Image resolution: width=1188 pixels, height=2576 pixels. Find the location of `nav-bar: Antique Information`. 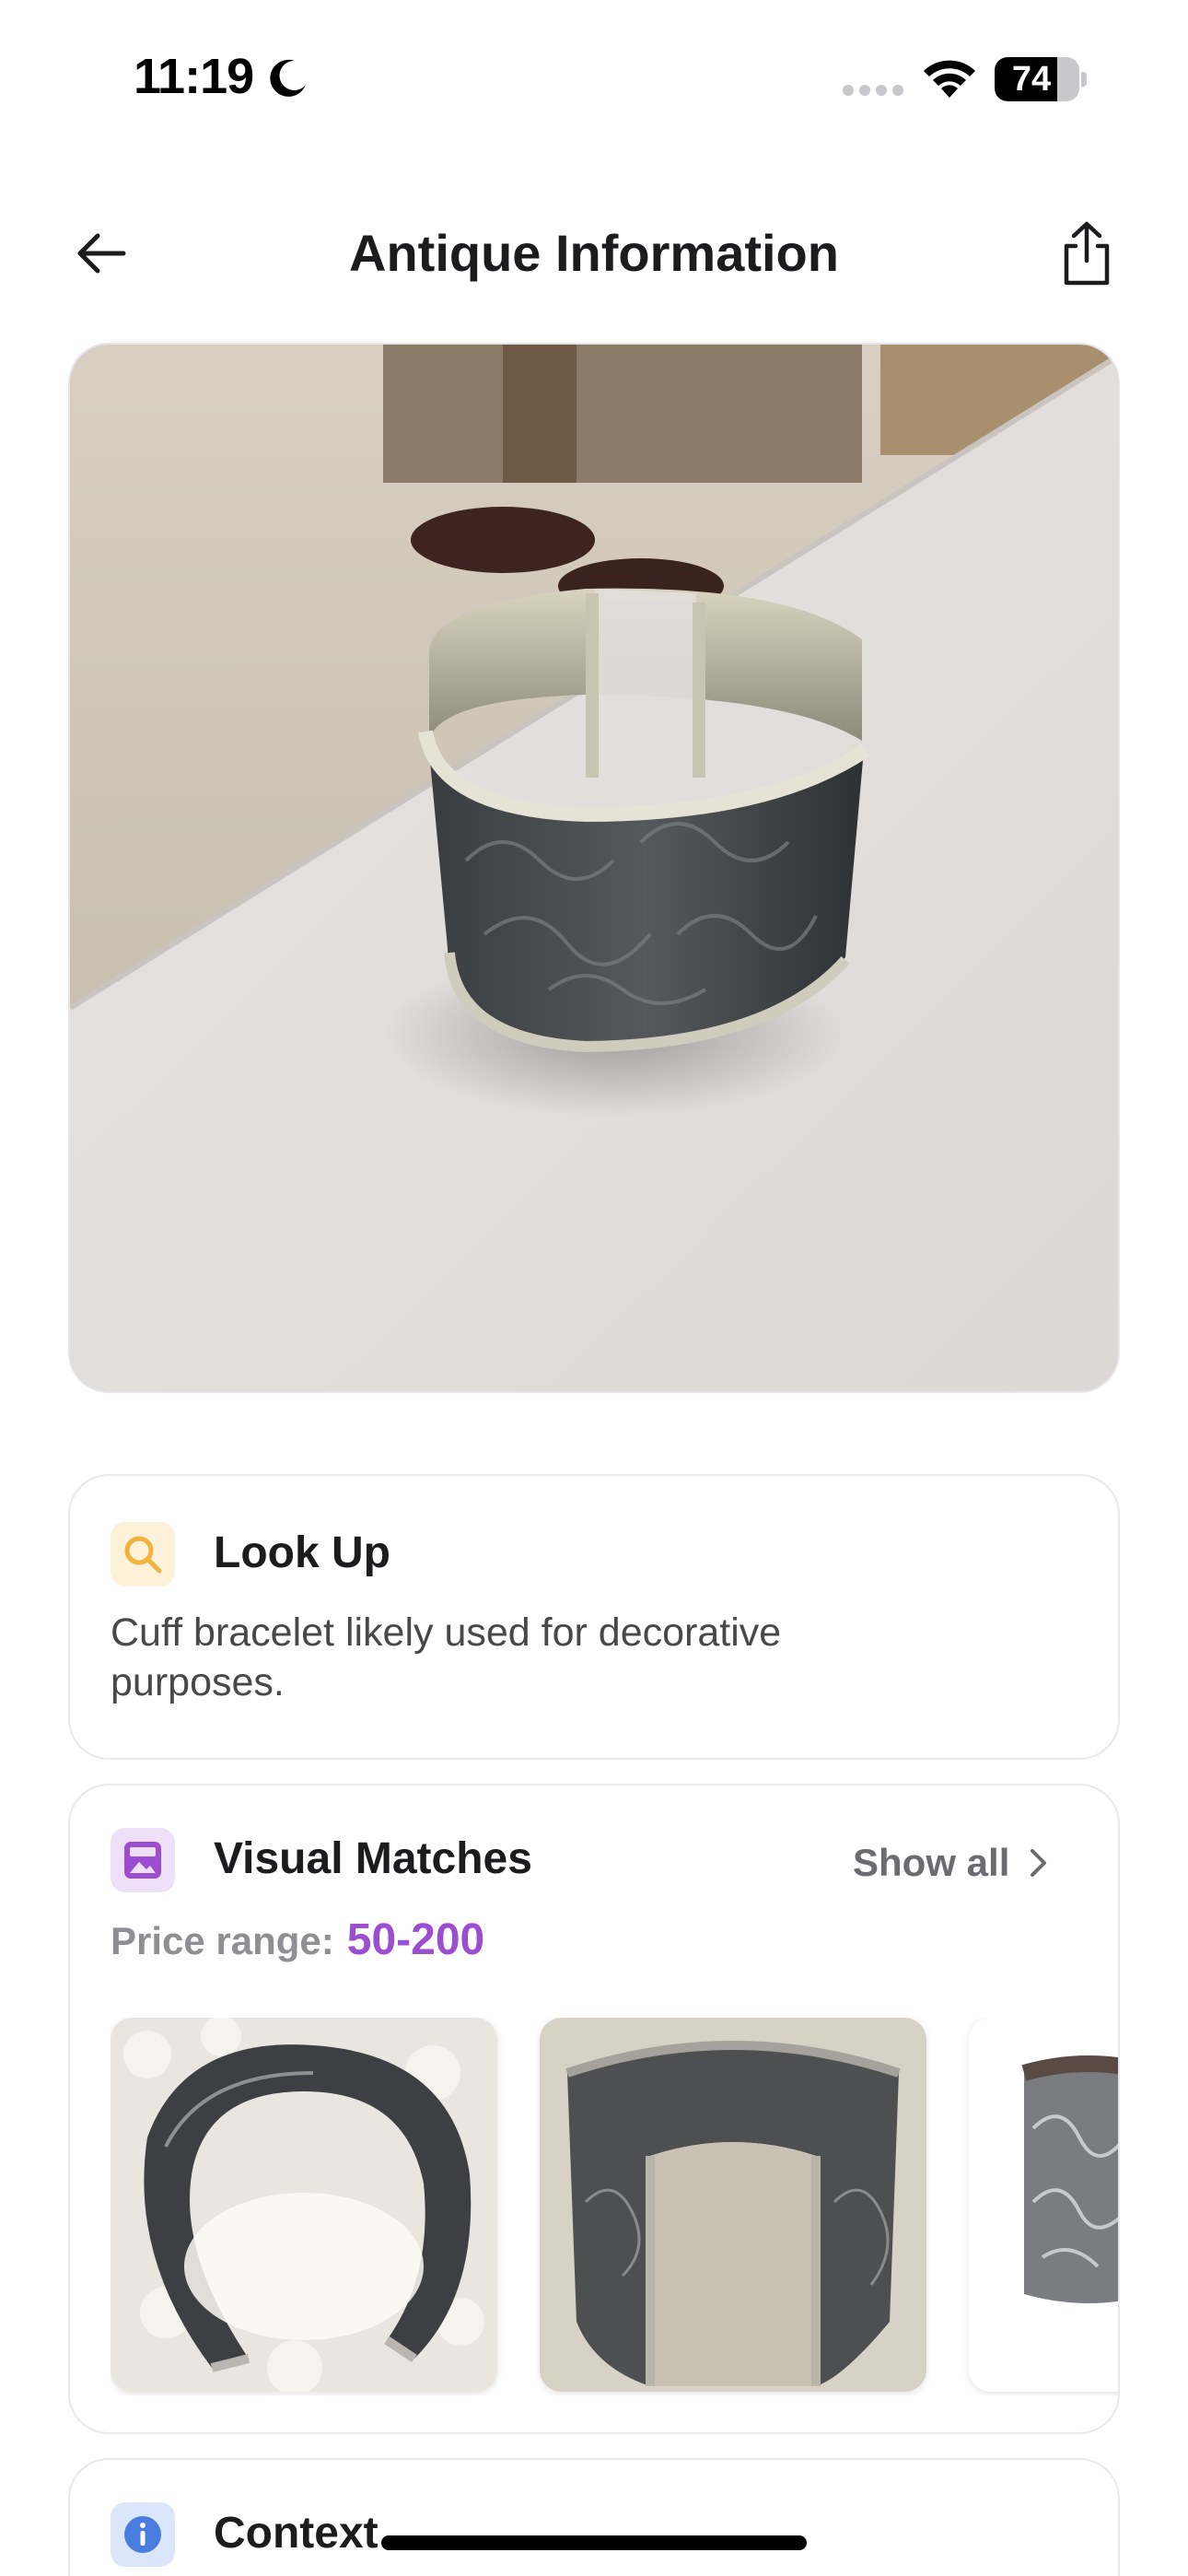

nav-bar: Antique Information is located at coordinates (594, 253).